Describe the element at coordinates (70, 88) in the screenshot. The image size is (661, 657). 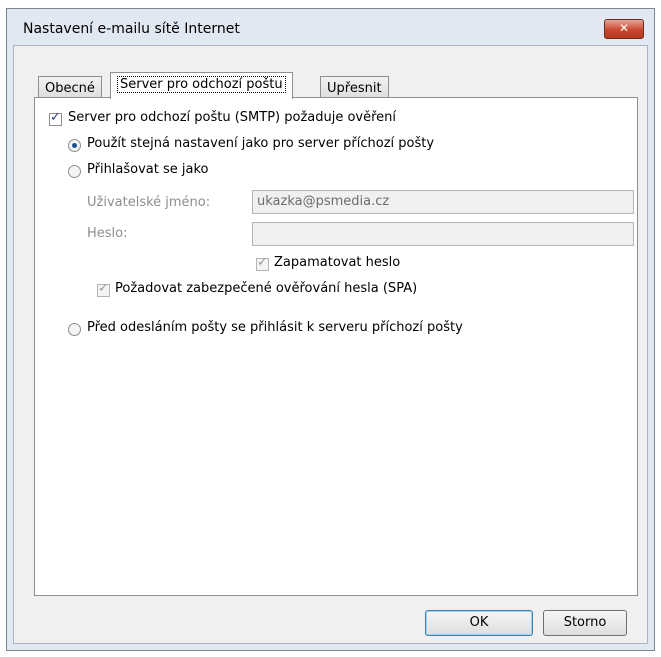
I see `tab-general-label: Obecné` at that location.